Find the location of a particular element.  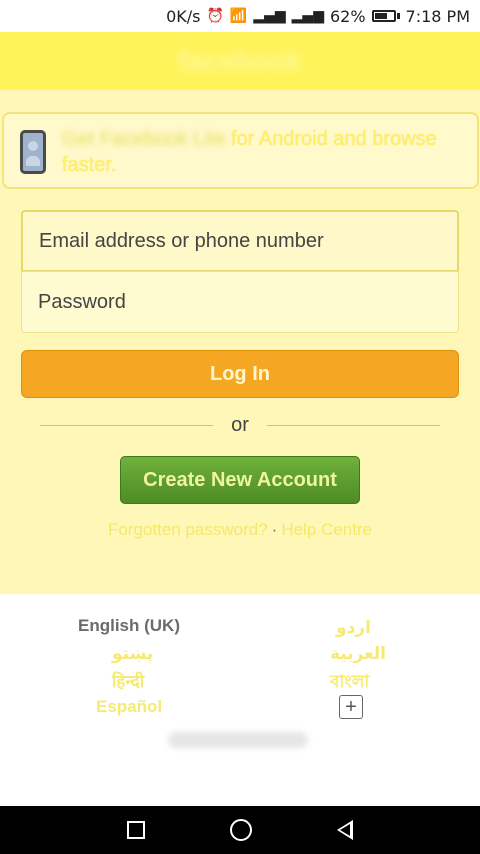

create-account-label: Create New Account is located at coordinates (240, 479).